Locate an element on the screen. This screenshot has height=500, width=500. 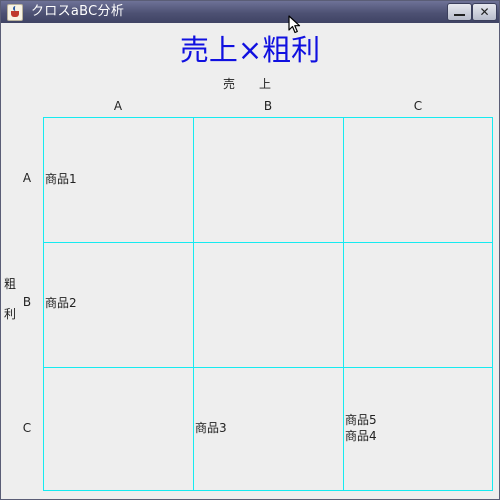
product-item-3: 商品3 is located at coordinates (211, 428).